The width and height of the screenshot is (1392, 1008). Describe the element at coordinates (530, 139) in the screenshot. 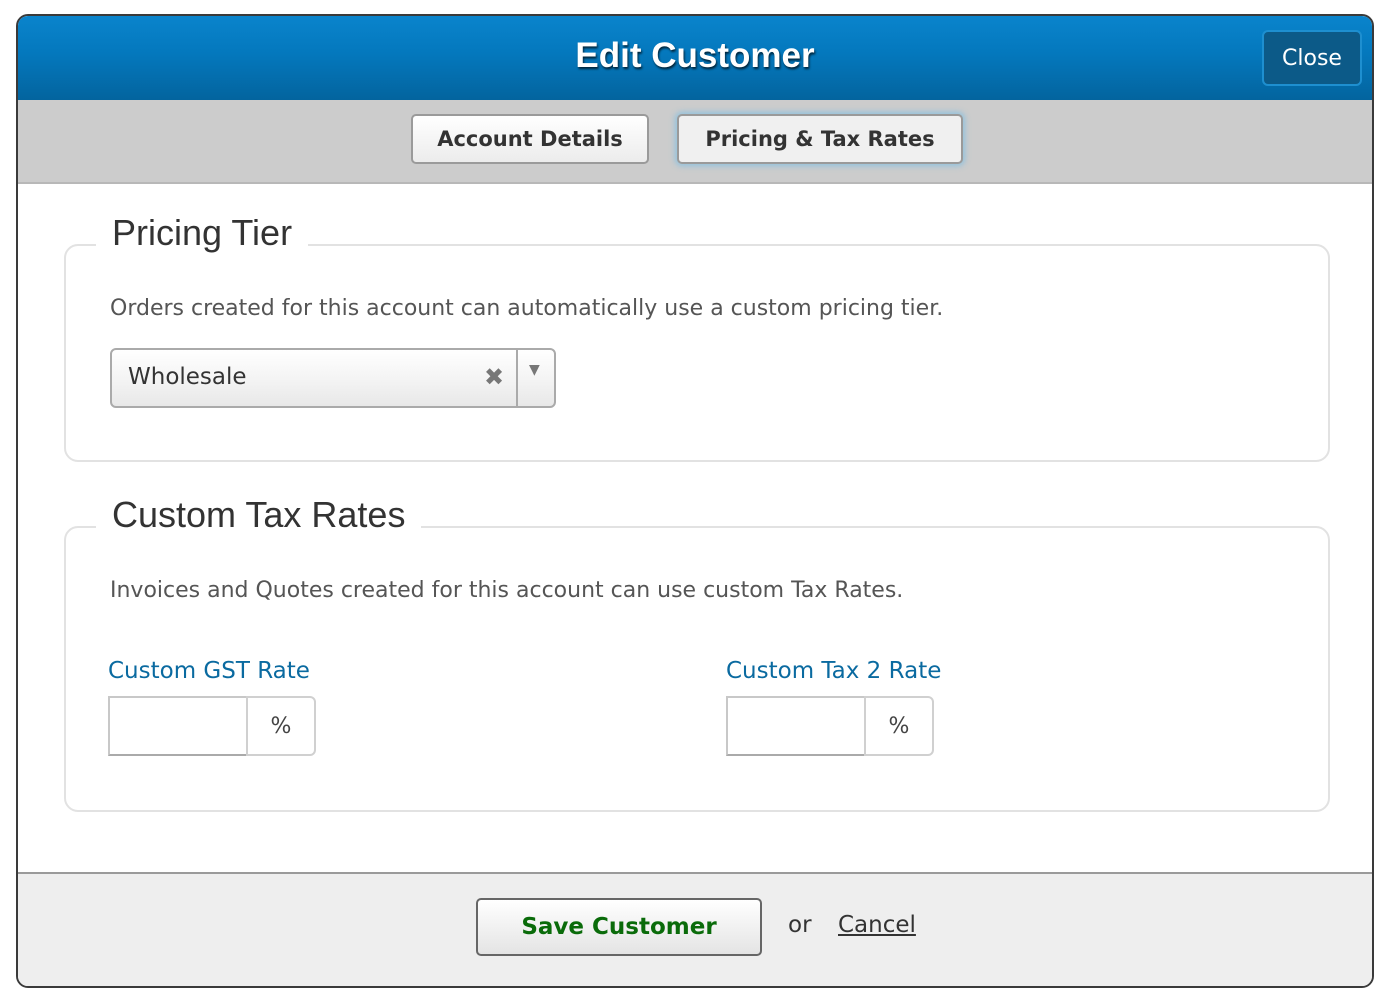

I see `tab-account-details: Account Details` at that location.